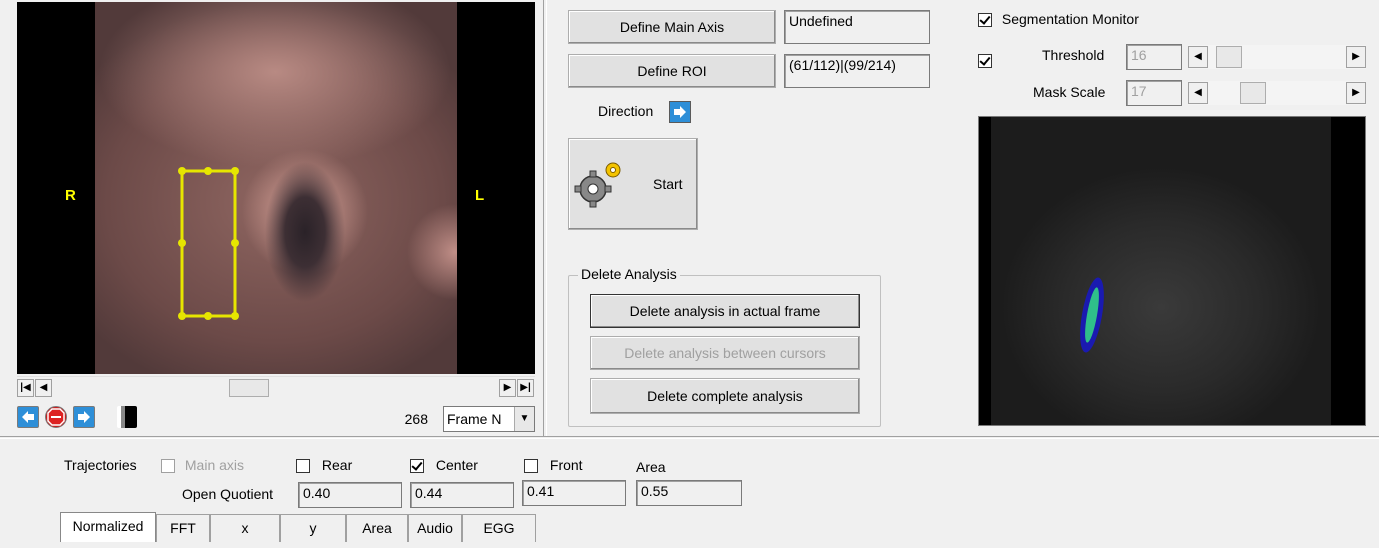 Image resolution: width=1379 pixels, height=548 pixels. Describe the element at coordinates (566, 465) in the screenshot. I see `front-option-label: Front` at that location.